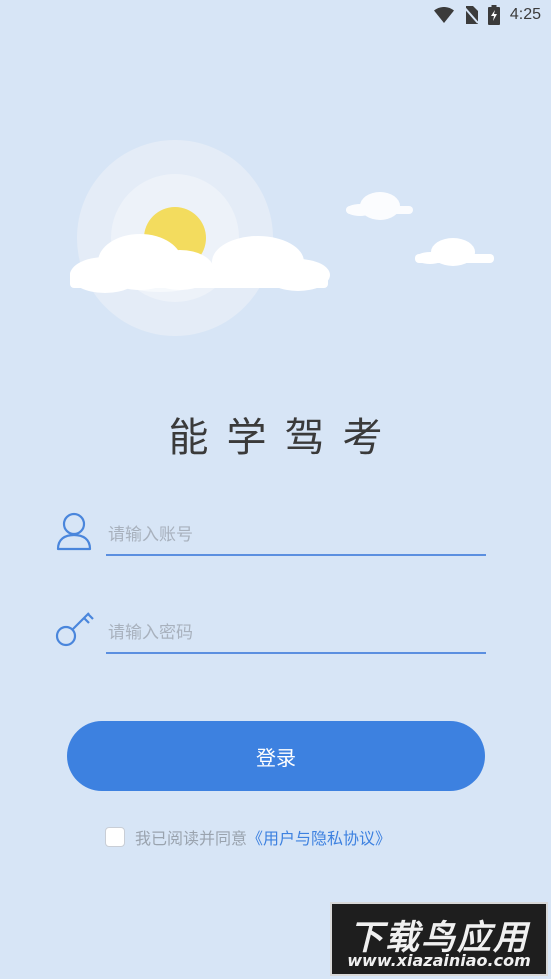  I want to click on watermark-url: www.xiazainiao.com, so click(439, 960).